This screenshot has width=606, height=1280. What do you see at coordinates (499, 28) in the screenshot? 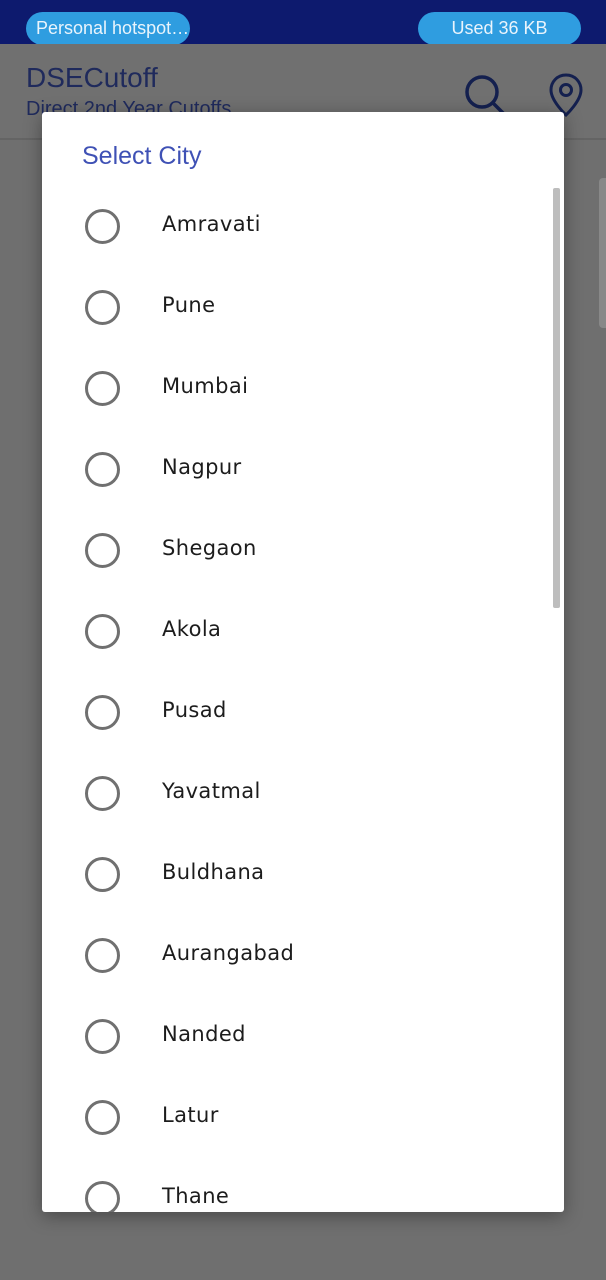
I see `data-usage-pill: Used 36 KB` at bounding box center [499, 28].